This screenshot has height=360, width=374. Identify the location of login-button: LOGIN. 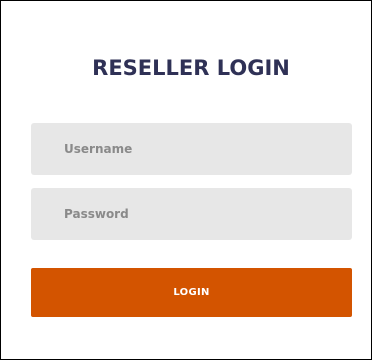
(191, 292).